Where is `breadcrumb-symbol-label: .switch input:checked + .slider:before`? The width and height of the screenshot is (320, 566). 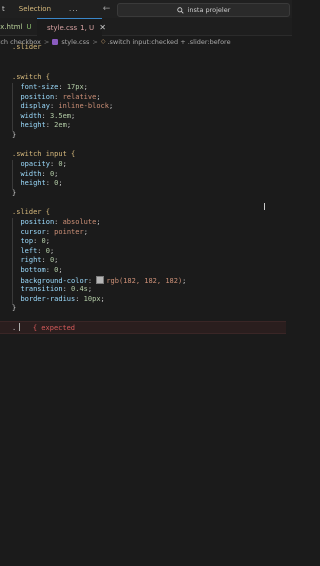
breadcrumb-symbol-label: .switch input:checked + .slider:before is located at coordinates (169, 41).